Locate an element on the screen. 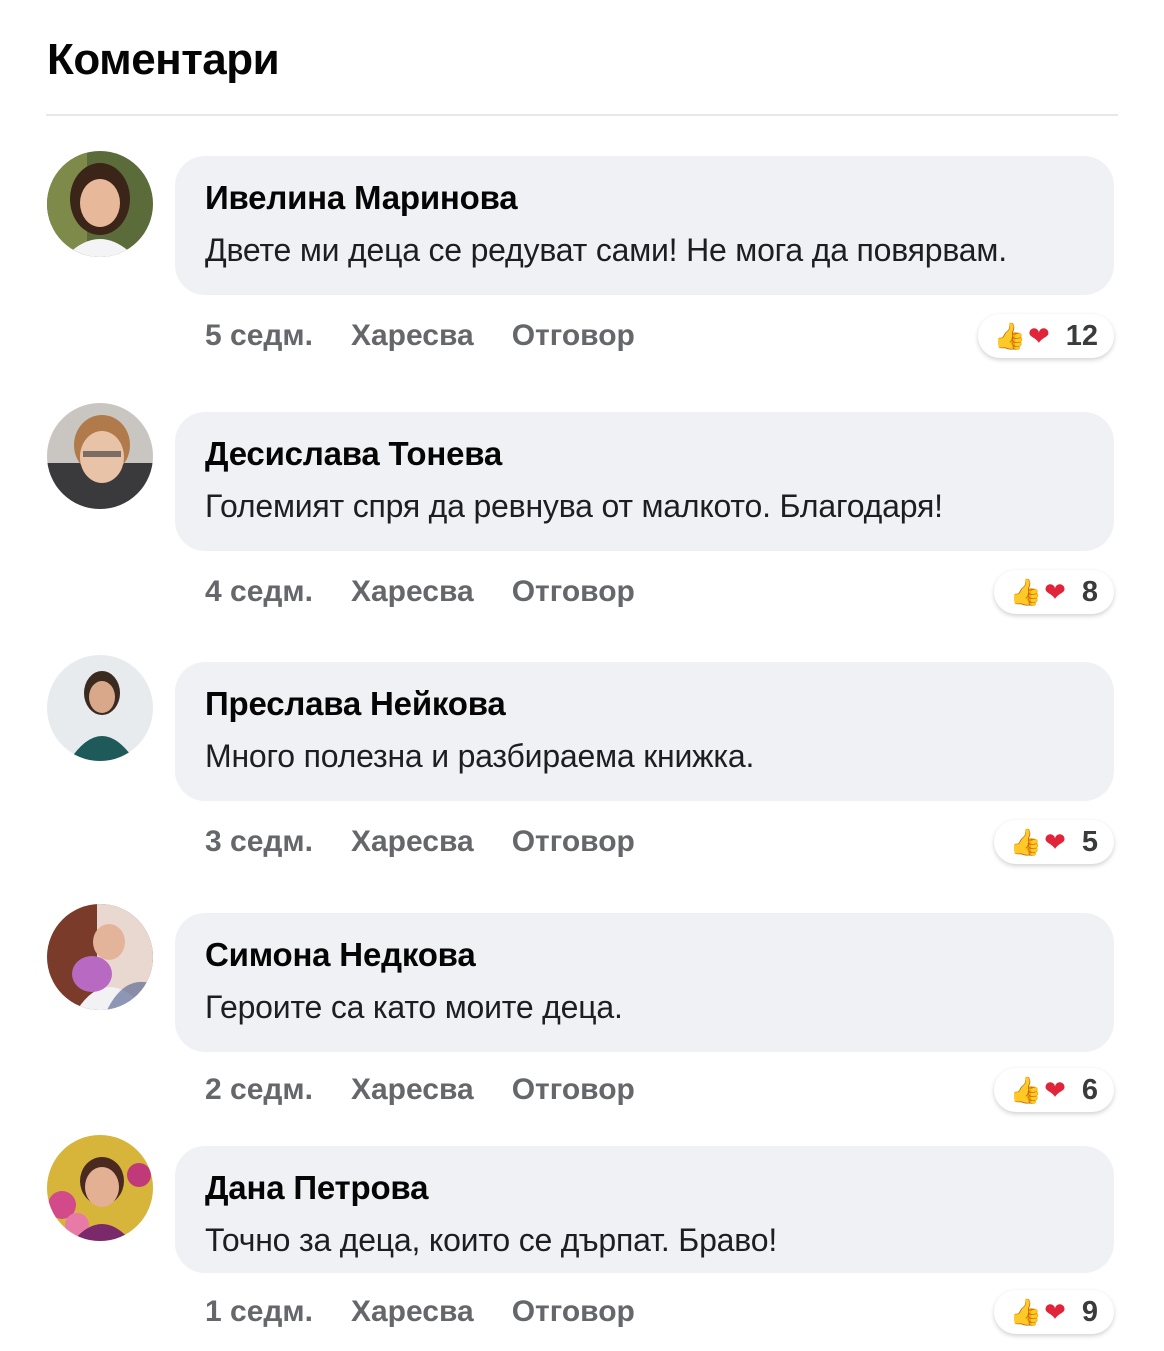  comment-time: 5 седм. is located at coordinates (259, 336).